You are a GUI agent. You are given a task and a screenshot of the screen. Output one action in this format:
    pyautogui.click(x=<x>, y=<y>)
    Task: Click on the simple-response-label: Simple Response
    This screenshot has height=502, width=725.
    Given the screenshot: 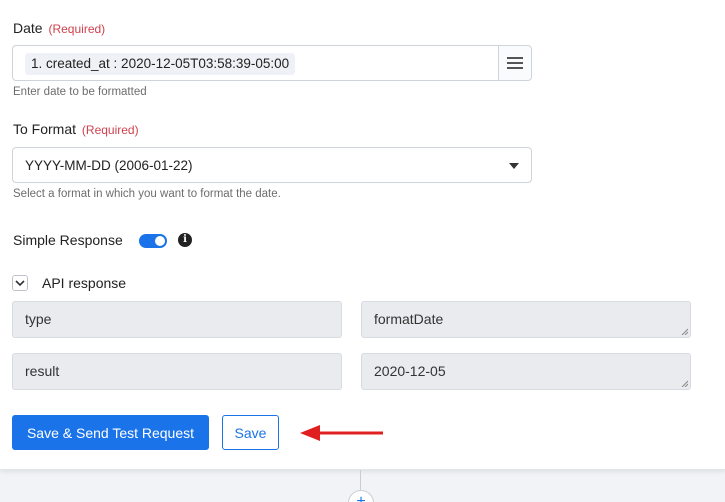 What is the action you would take?
    pyautogui.click(x=68, y=240)
    